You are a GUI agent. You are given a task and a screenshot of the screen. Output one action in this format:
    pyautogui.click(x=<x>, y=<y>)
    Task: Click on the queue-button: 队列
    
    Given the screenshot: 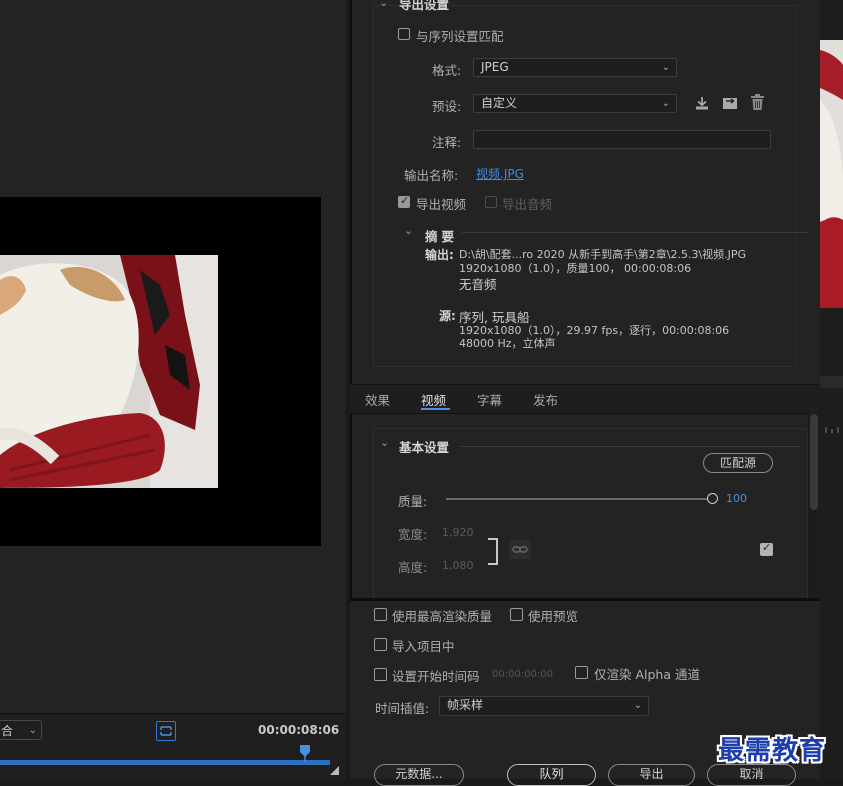 What is the action you would take?
    pyautogui.click(x=551, y=775)
    